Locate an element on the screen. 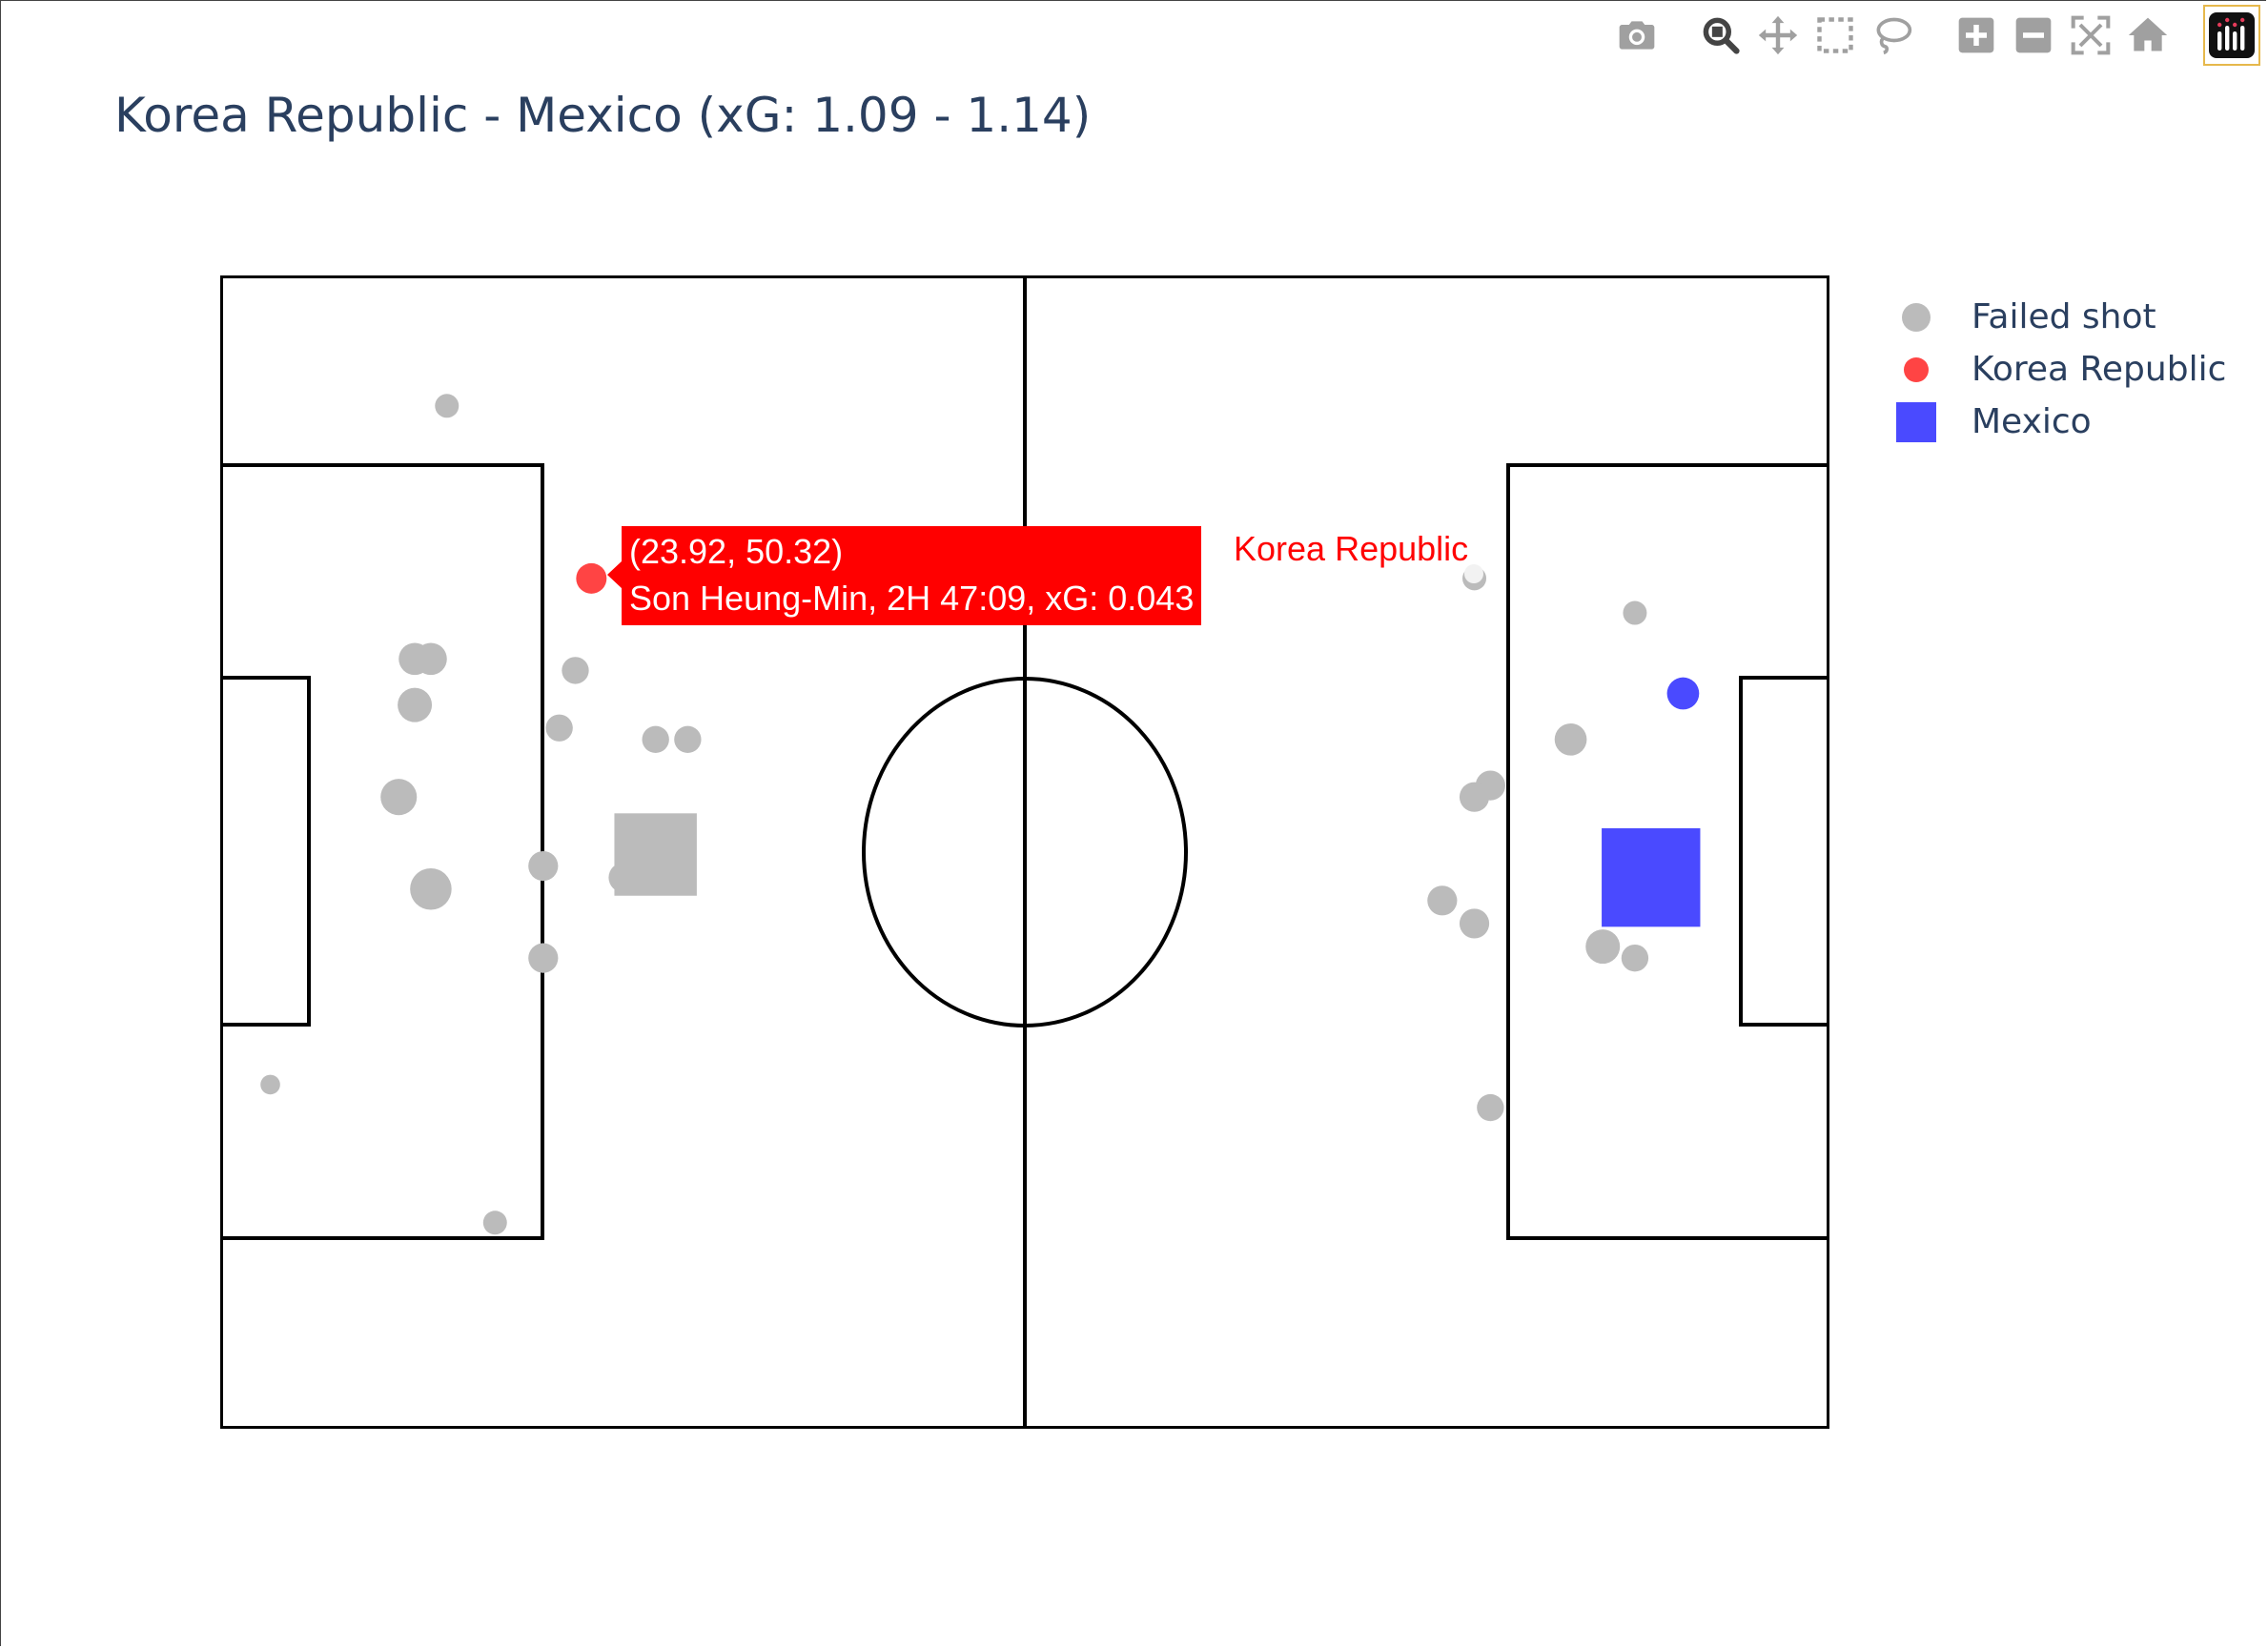 The image size is (2268, 1648). legend-item-mexico: Mexico is located at coordinates (2057, 422).